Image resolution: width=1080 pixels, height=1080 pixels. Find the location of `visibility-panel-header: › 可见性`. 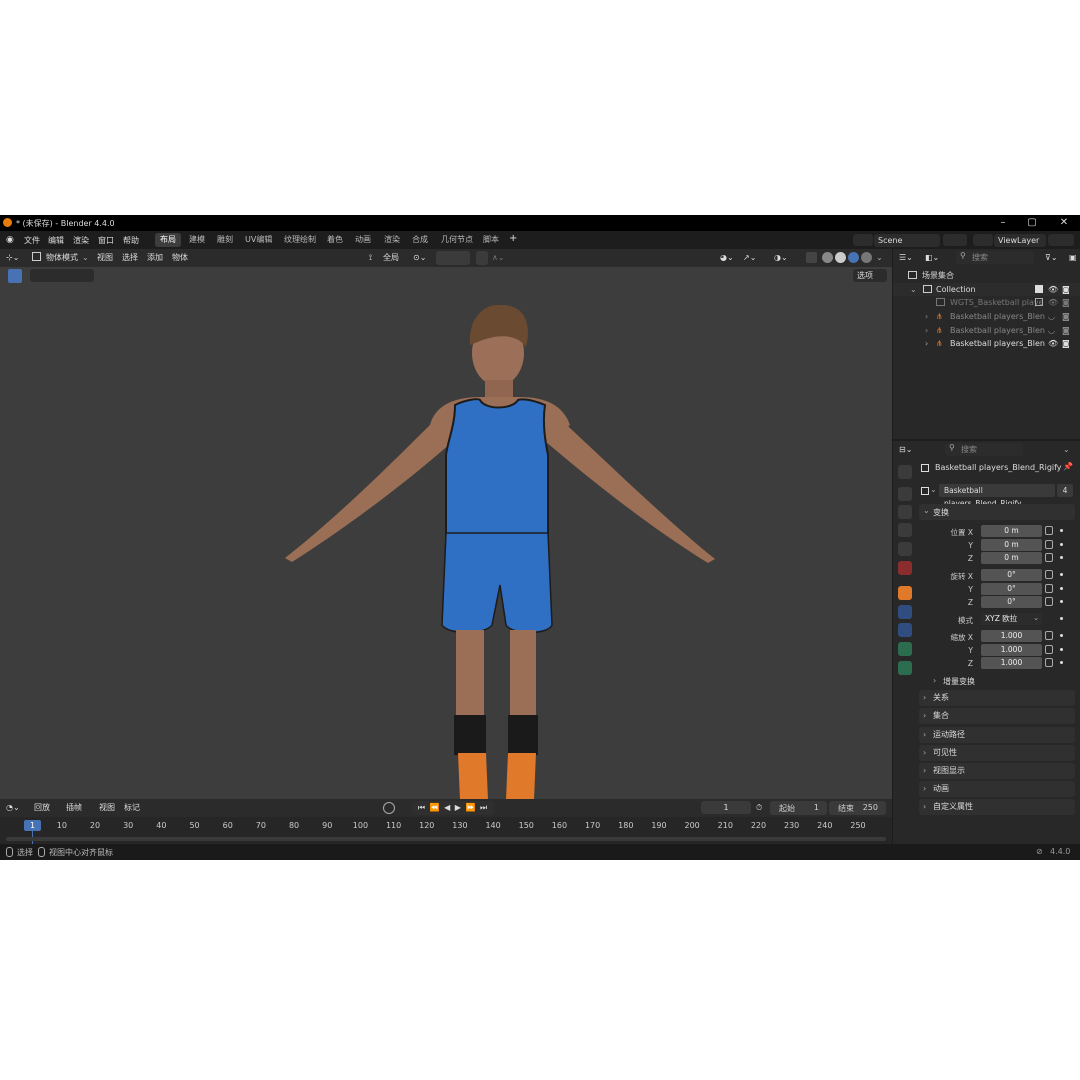

visibility-panel-header: › 可见性 is located at coordinates (997, 753).